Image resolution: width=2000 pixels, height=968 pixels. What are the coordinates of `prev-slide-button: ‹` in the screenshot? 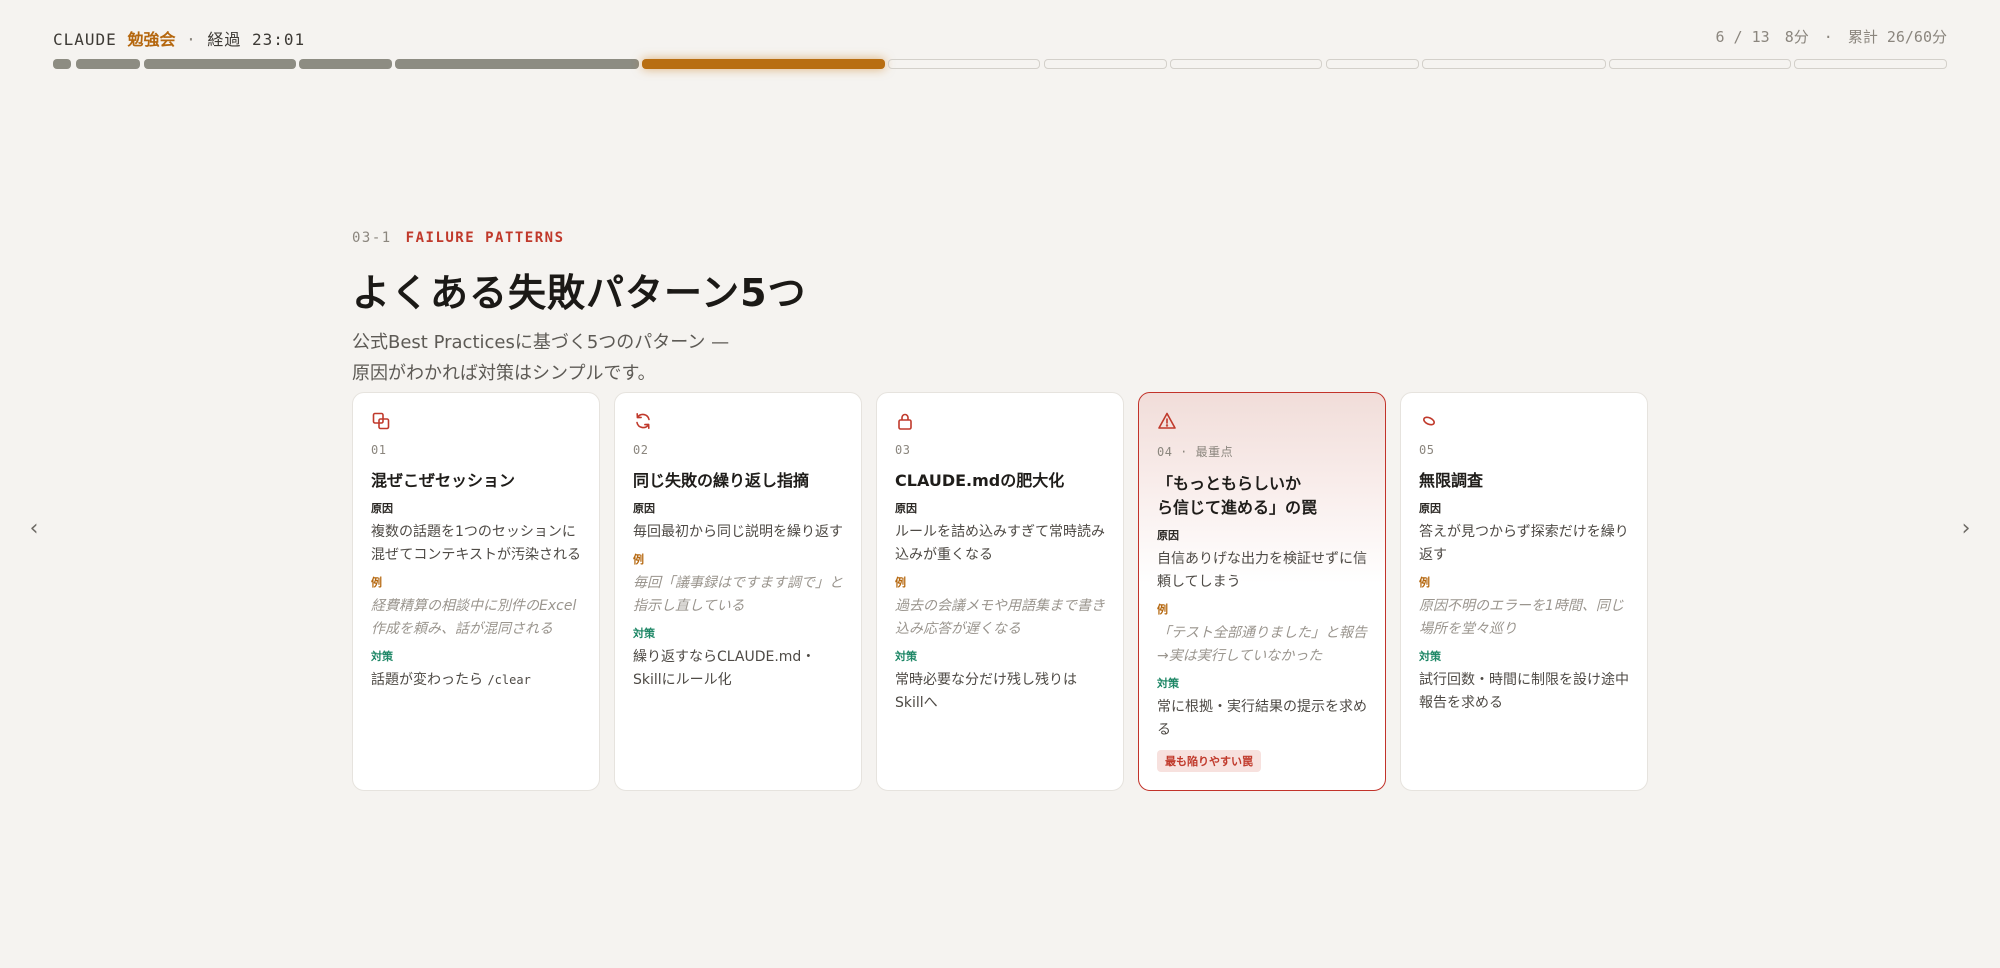 It's located at (34, 528).